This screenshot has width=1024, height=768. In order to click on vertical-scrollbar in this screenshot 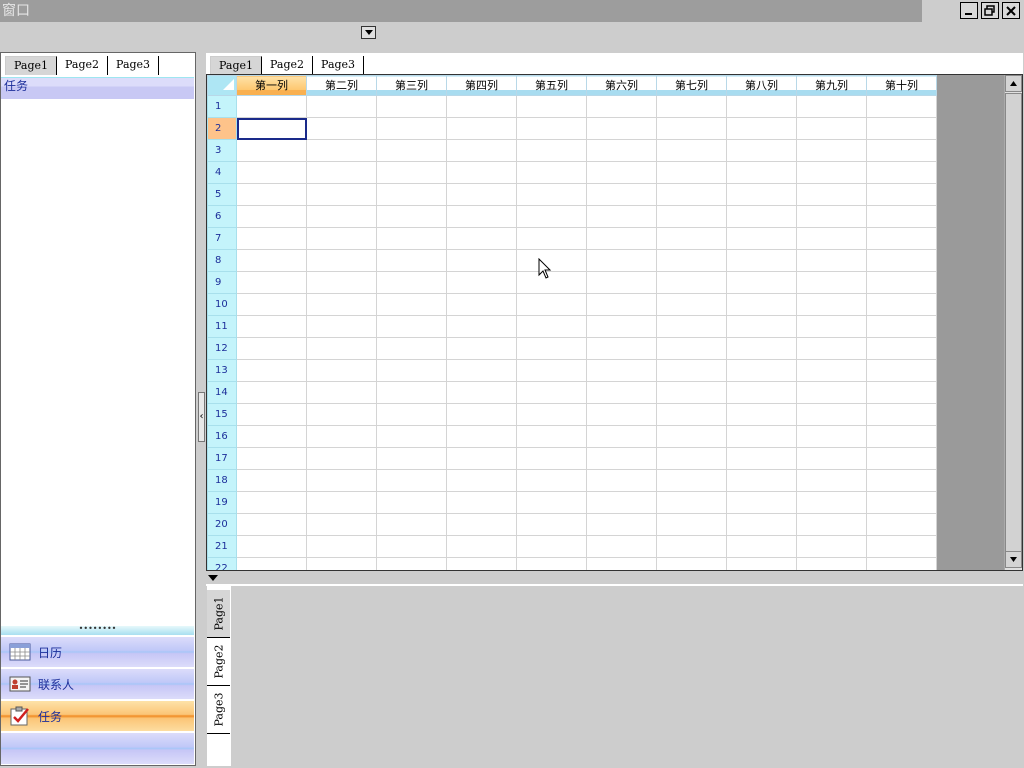, I will do `click(1013, 322)`.